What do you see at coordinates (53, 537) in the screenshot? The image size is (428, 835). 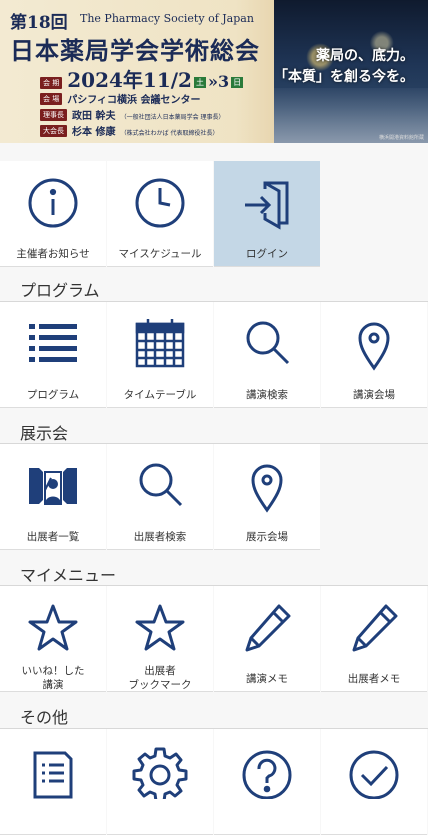 I see `tile-label: 出展者一覧` at bounding box center [53, 537].